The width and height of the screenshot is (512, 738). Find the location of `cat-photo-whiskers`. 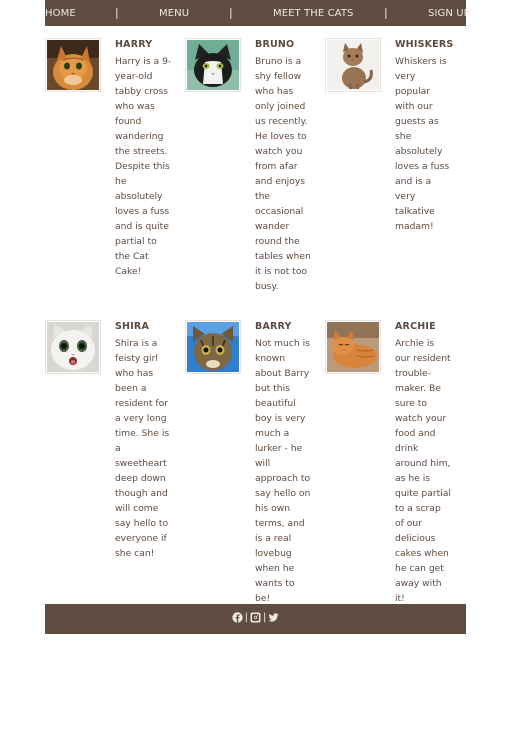

cat-photo-whiskers is located at coordinates (353, 65).